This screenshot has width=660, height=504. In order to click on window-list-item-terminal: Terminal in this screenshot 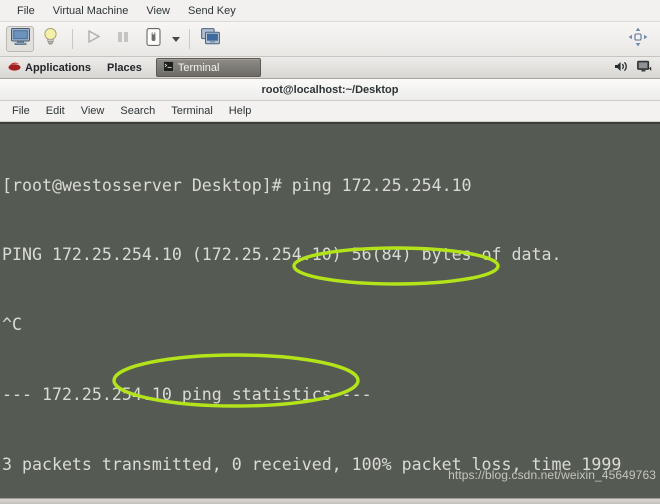, I will do `click(208, 67)`.